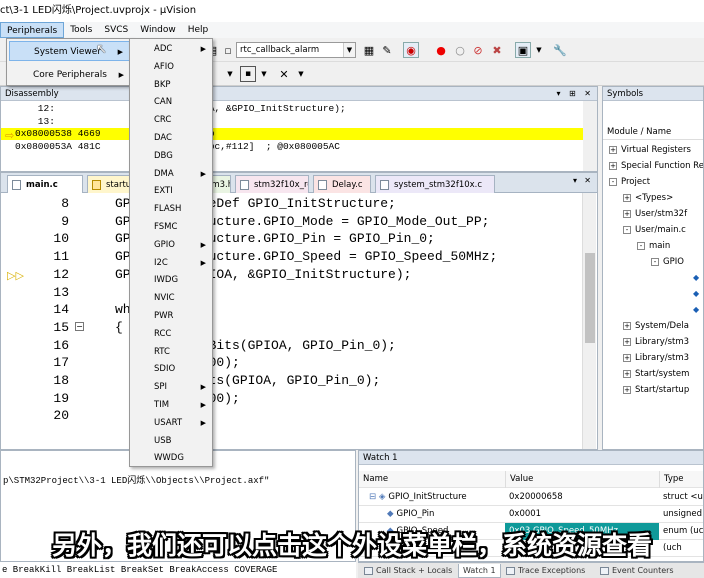  What do you see at coordinates (158, 30) in the screenshot?
I see `menu-window: Window` at bounding box center [158, 30].